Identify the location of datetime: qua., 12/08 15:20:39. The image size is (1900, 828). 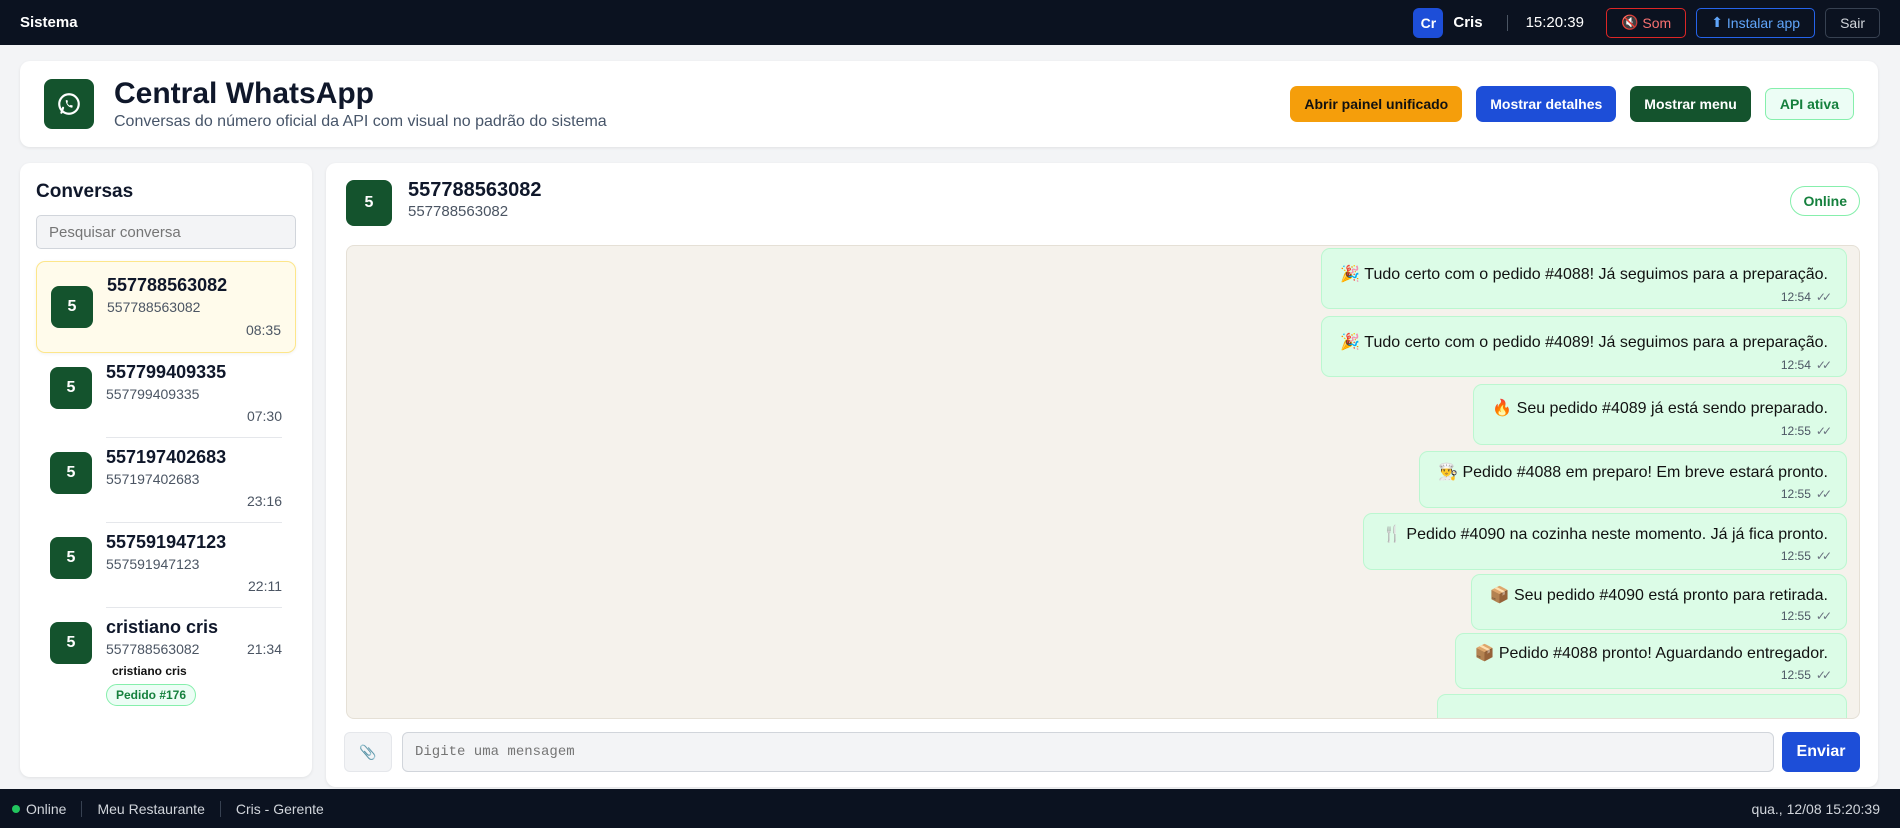
(1815, 808).